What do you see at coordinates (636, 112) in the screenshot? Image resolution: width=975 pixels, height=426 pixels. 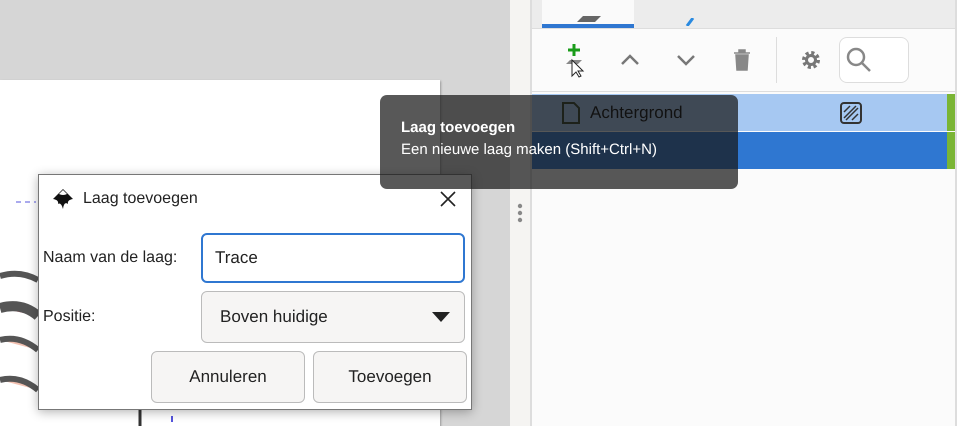 I see `layer-name: Achtergrond` at bounding box center [636, 112].